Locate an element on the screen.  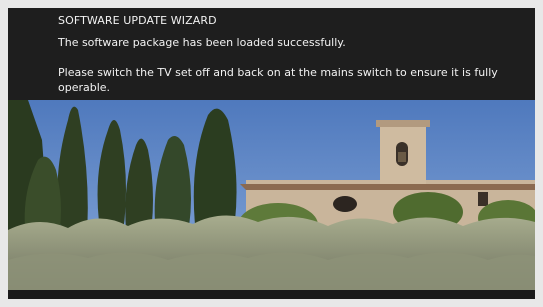
bottom-bar is located at coordinates (271, 294).